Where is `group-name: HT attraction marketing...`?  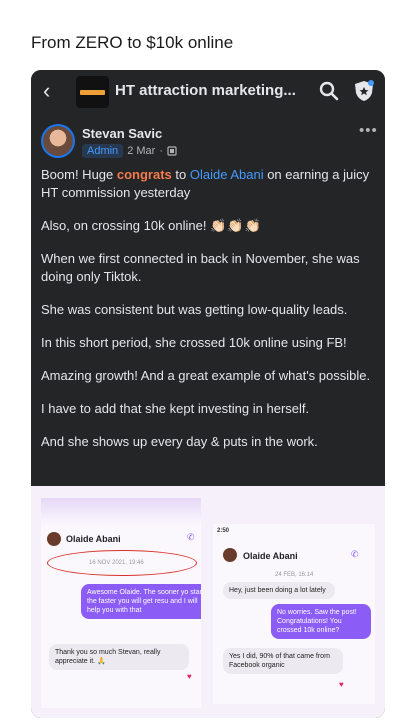
group-name: HT attraction marketing... is located at coordinates (205, 90).